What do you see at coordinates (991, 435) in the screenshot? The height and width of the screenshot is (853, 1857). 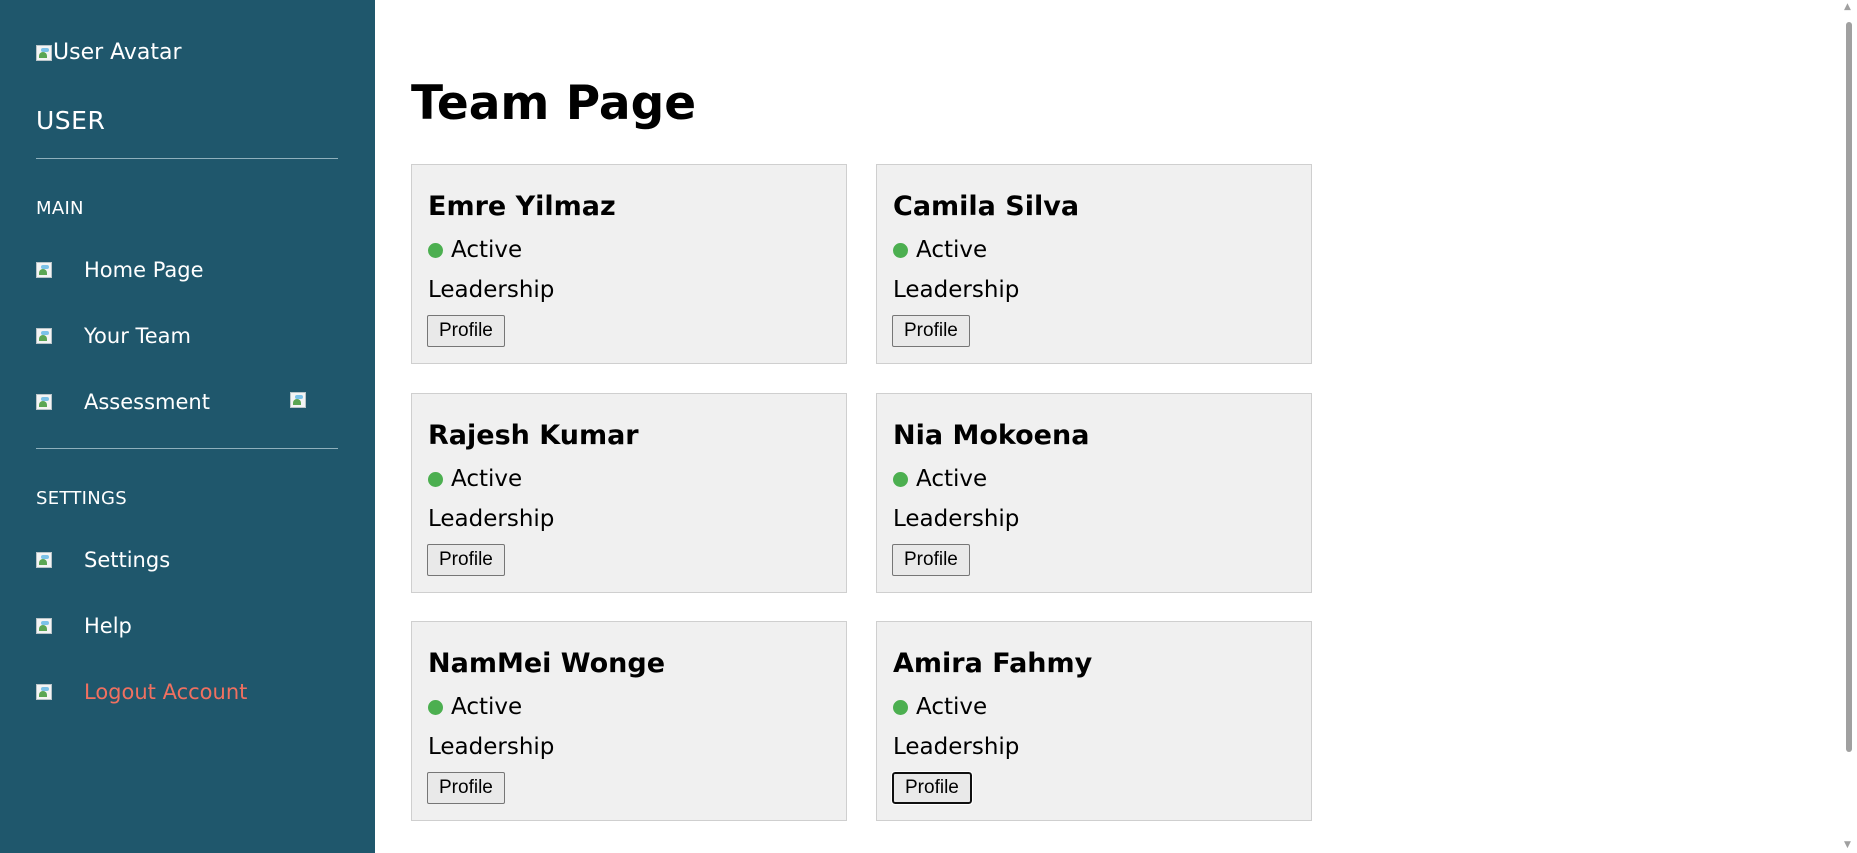 I see `member-name: Nia Mokoena` at bounding box center [991, 435].